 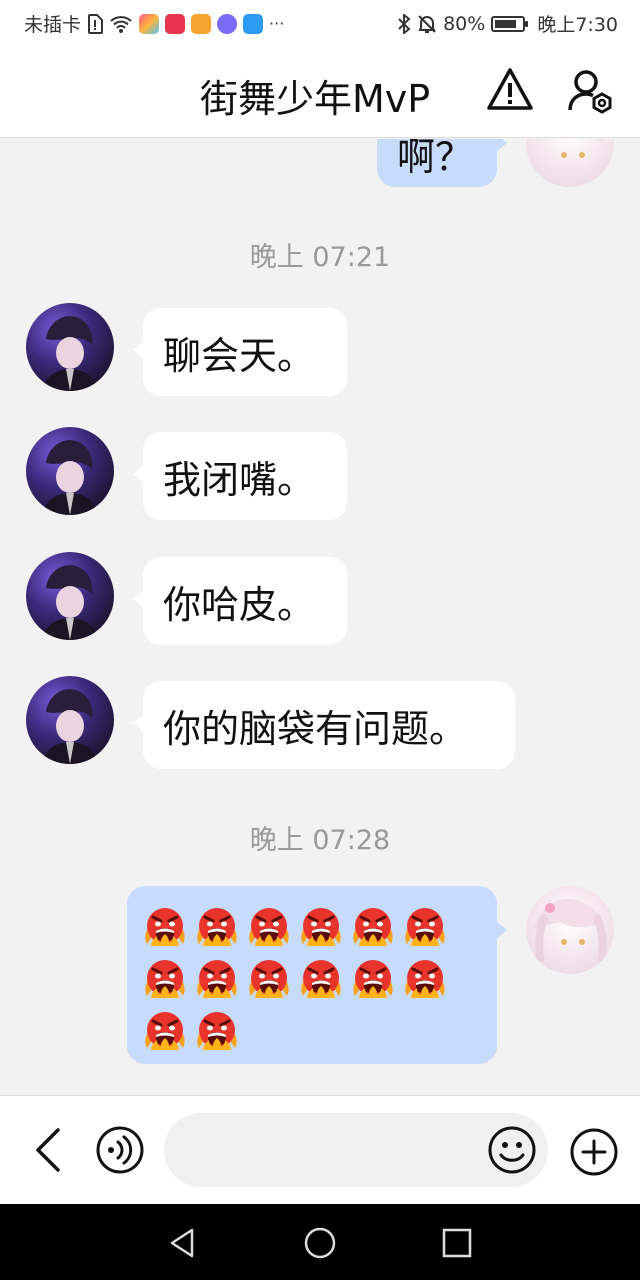 I want to click on voice-icon, so click(x=120, y=1150).